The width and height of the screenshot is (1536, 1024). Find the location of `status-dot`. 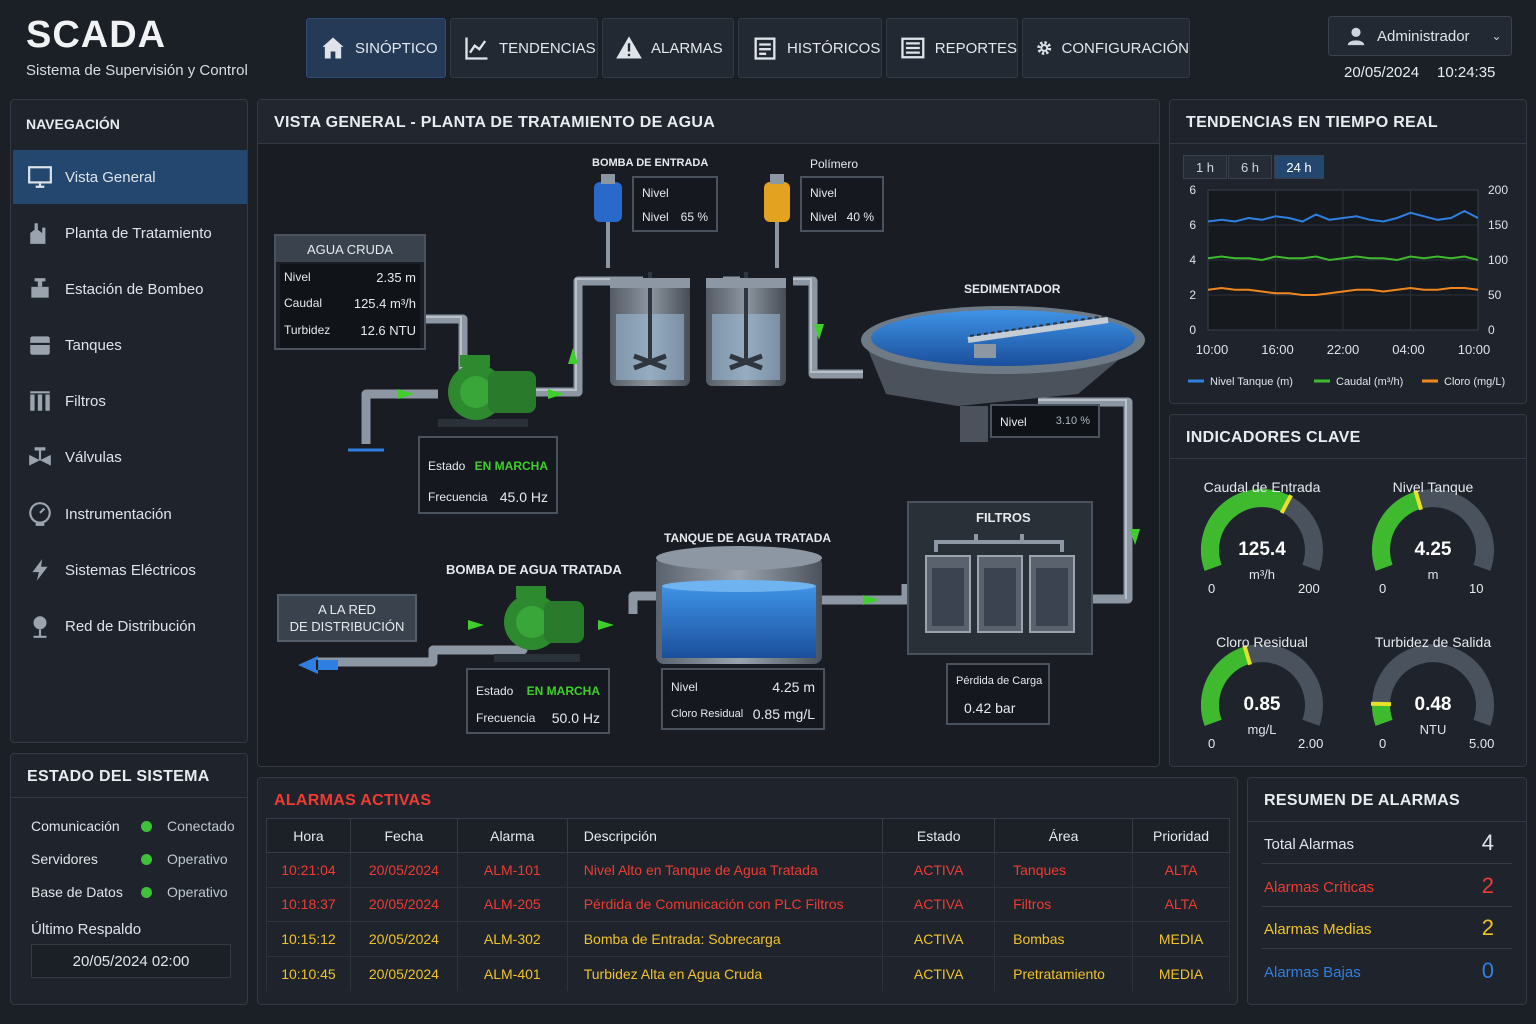

status-dot is located at coordinates (146, 826).